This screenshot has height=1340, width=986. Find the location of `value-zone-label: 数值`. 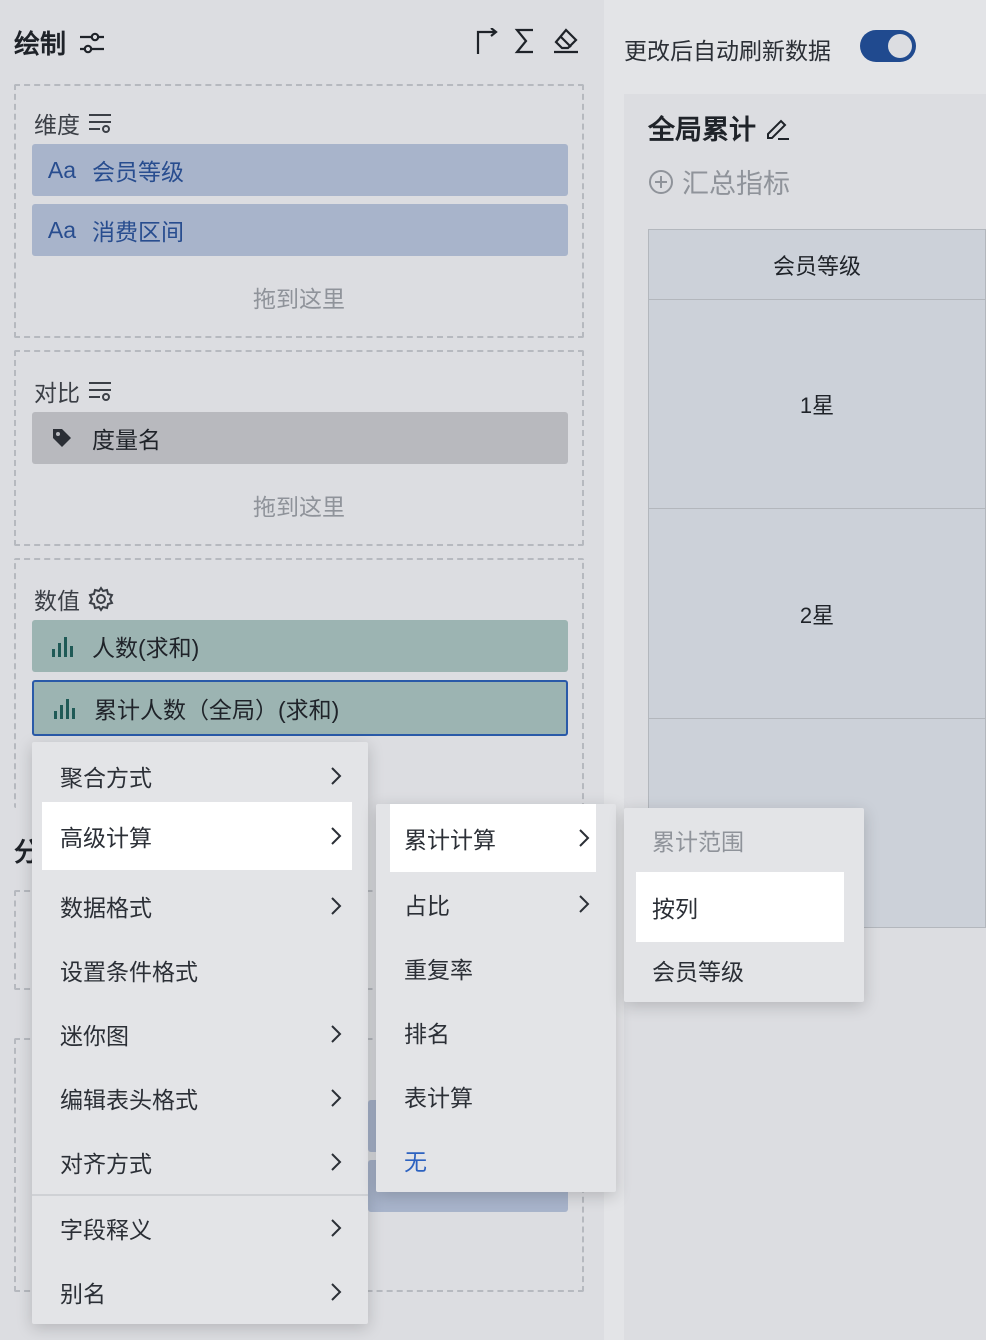

value-zone-label: 数值 is located at coordinates (74, 599).